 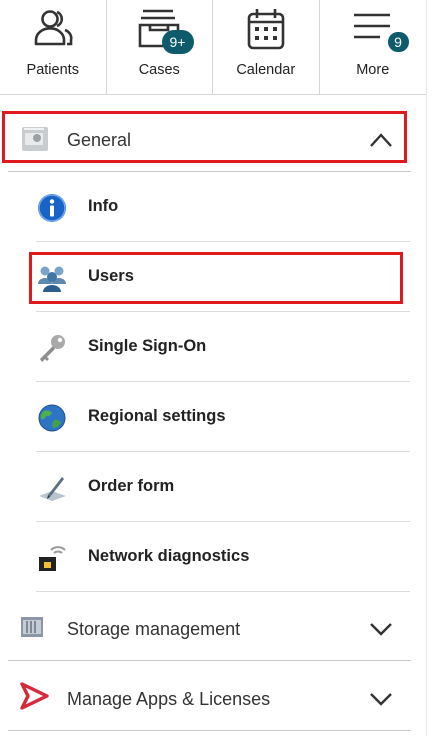 What do you see at coordinates (52, 348) in the screenshot?
I see `key-icon` at bounding box center [52, 348].